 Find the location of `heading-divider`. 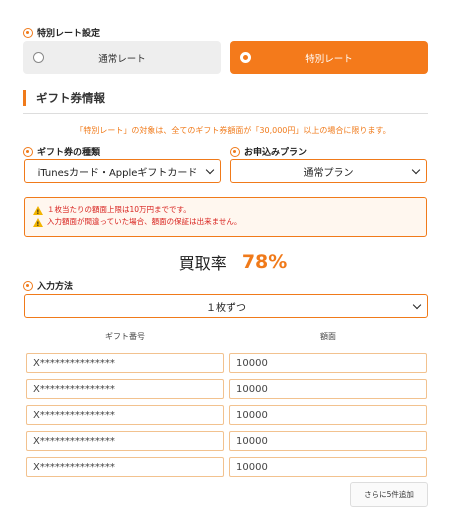

heading-divider is located at coordinates (225, 113).